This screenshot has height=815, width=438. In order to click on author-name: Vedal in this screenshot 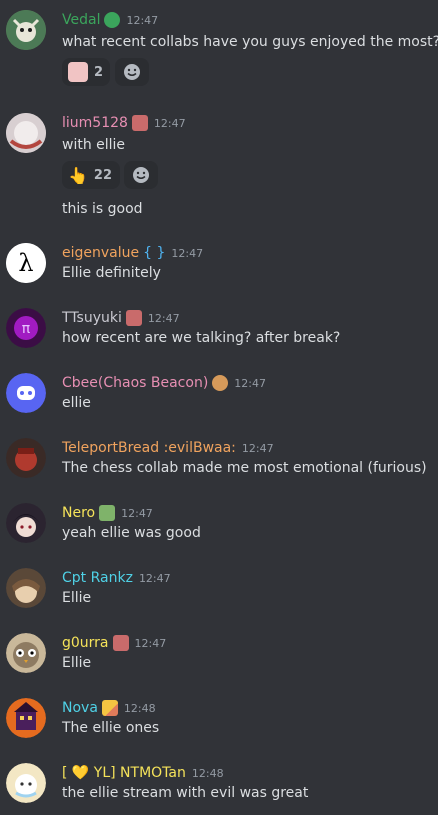, I will do `click(81, 20)`.